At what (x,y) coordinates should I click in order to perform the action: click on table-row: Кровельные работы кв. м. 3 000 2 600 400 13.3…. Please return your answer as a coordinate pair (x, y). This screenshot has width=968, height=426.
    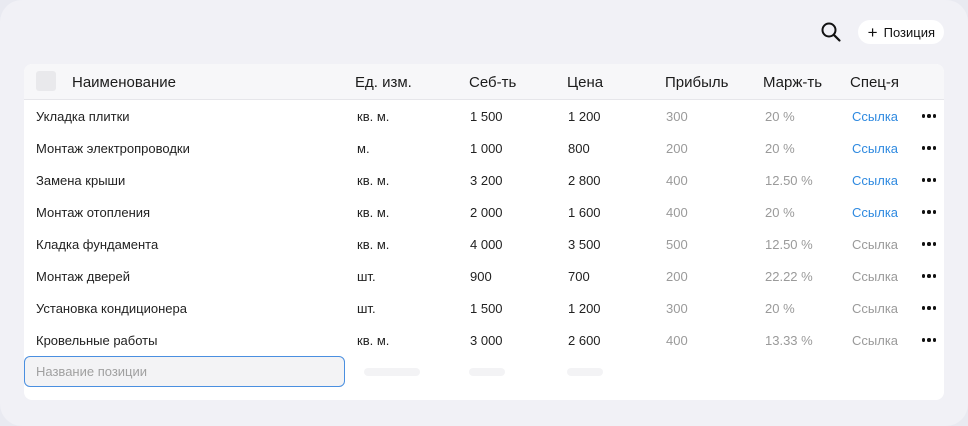
    Looking at the image, I should click on (484, 340).